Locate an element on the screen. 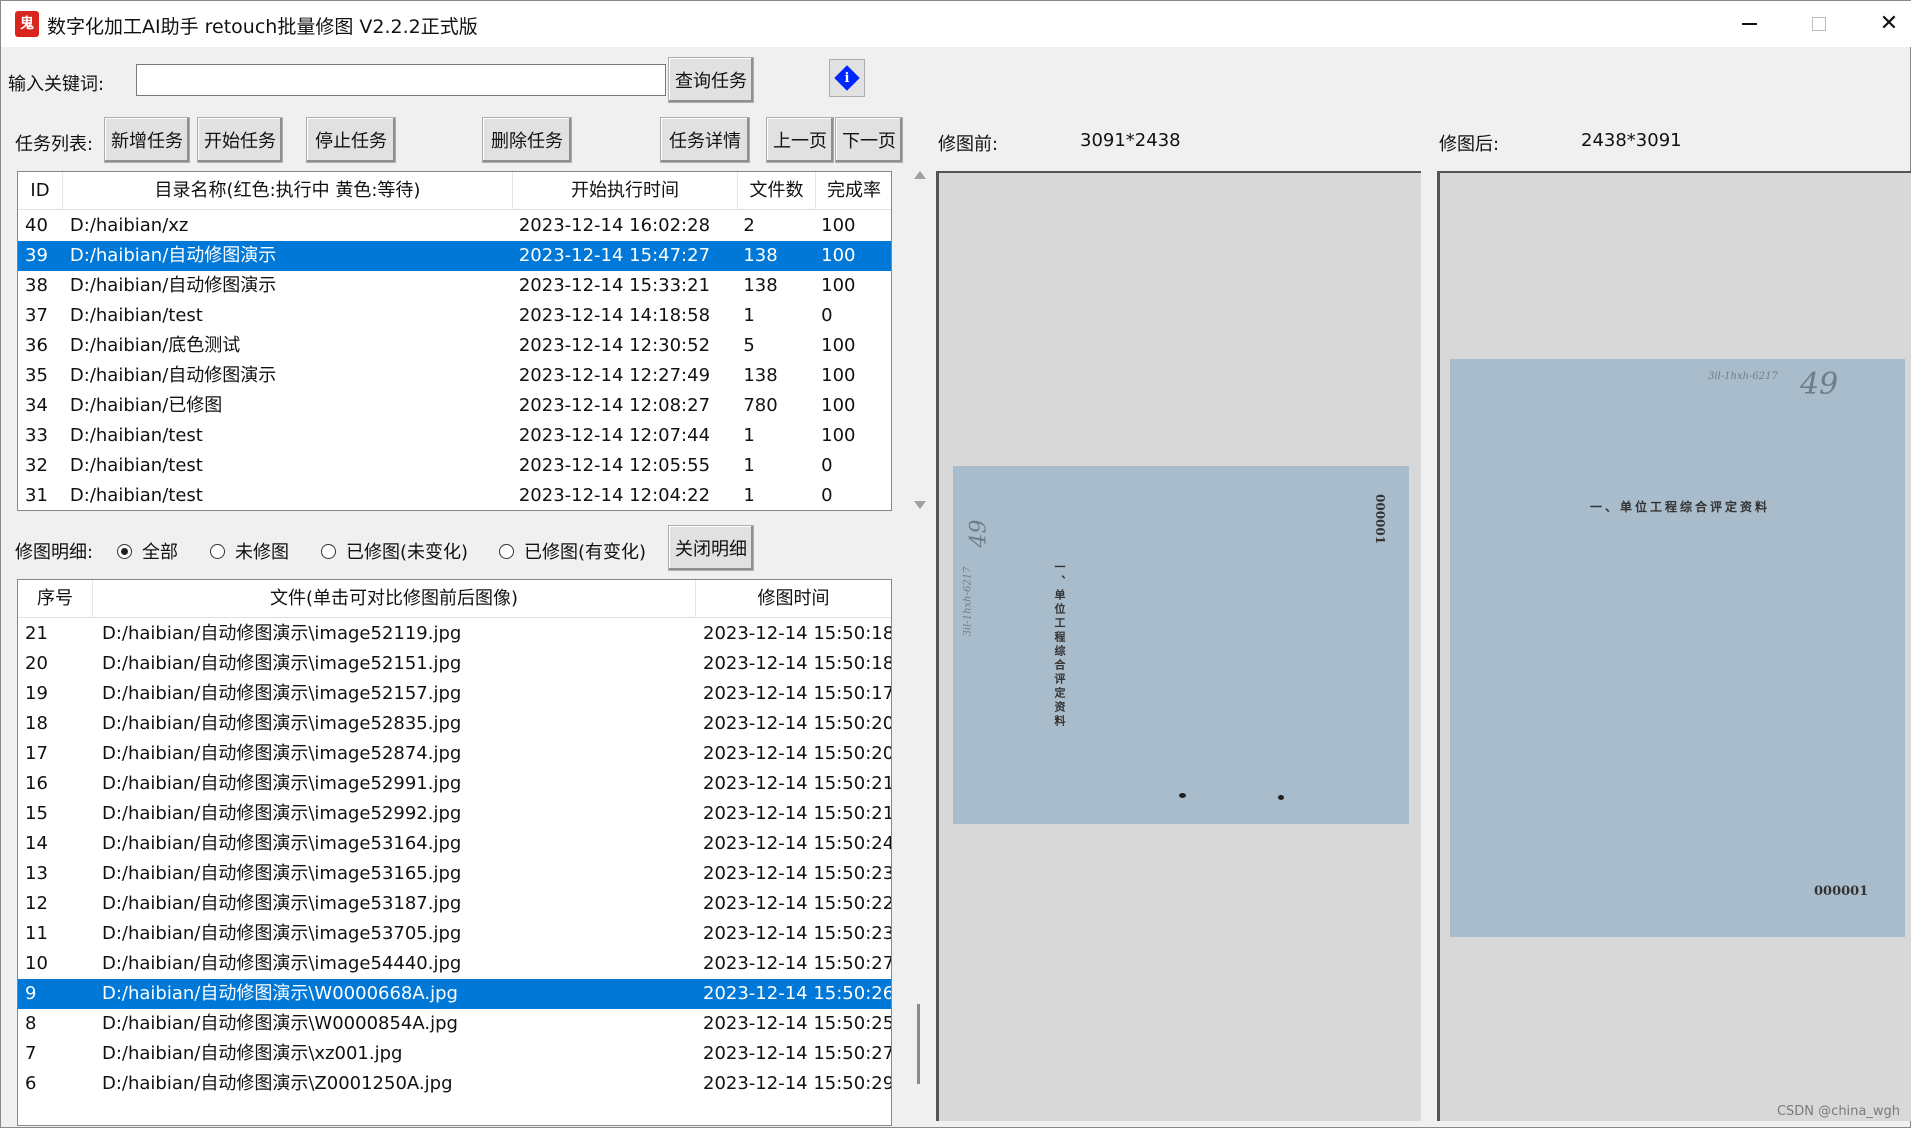  column-header-start-time: 开始执行时间 is located at coordinates (625, 191).